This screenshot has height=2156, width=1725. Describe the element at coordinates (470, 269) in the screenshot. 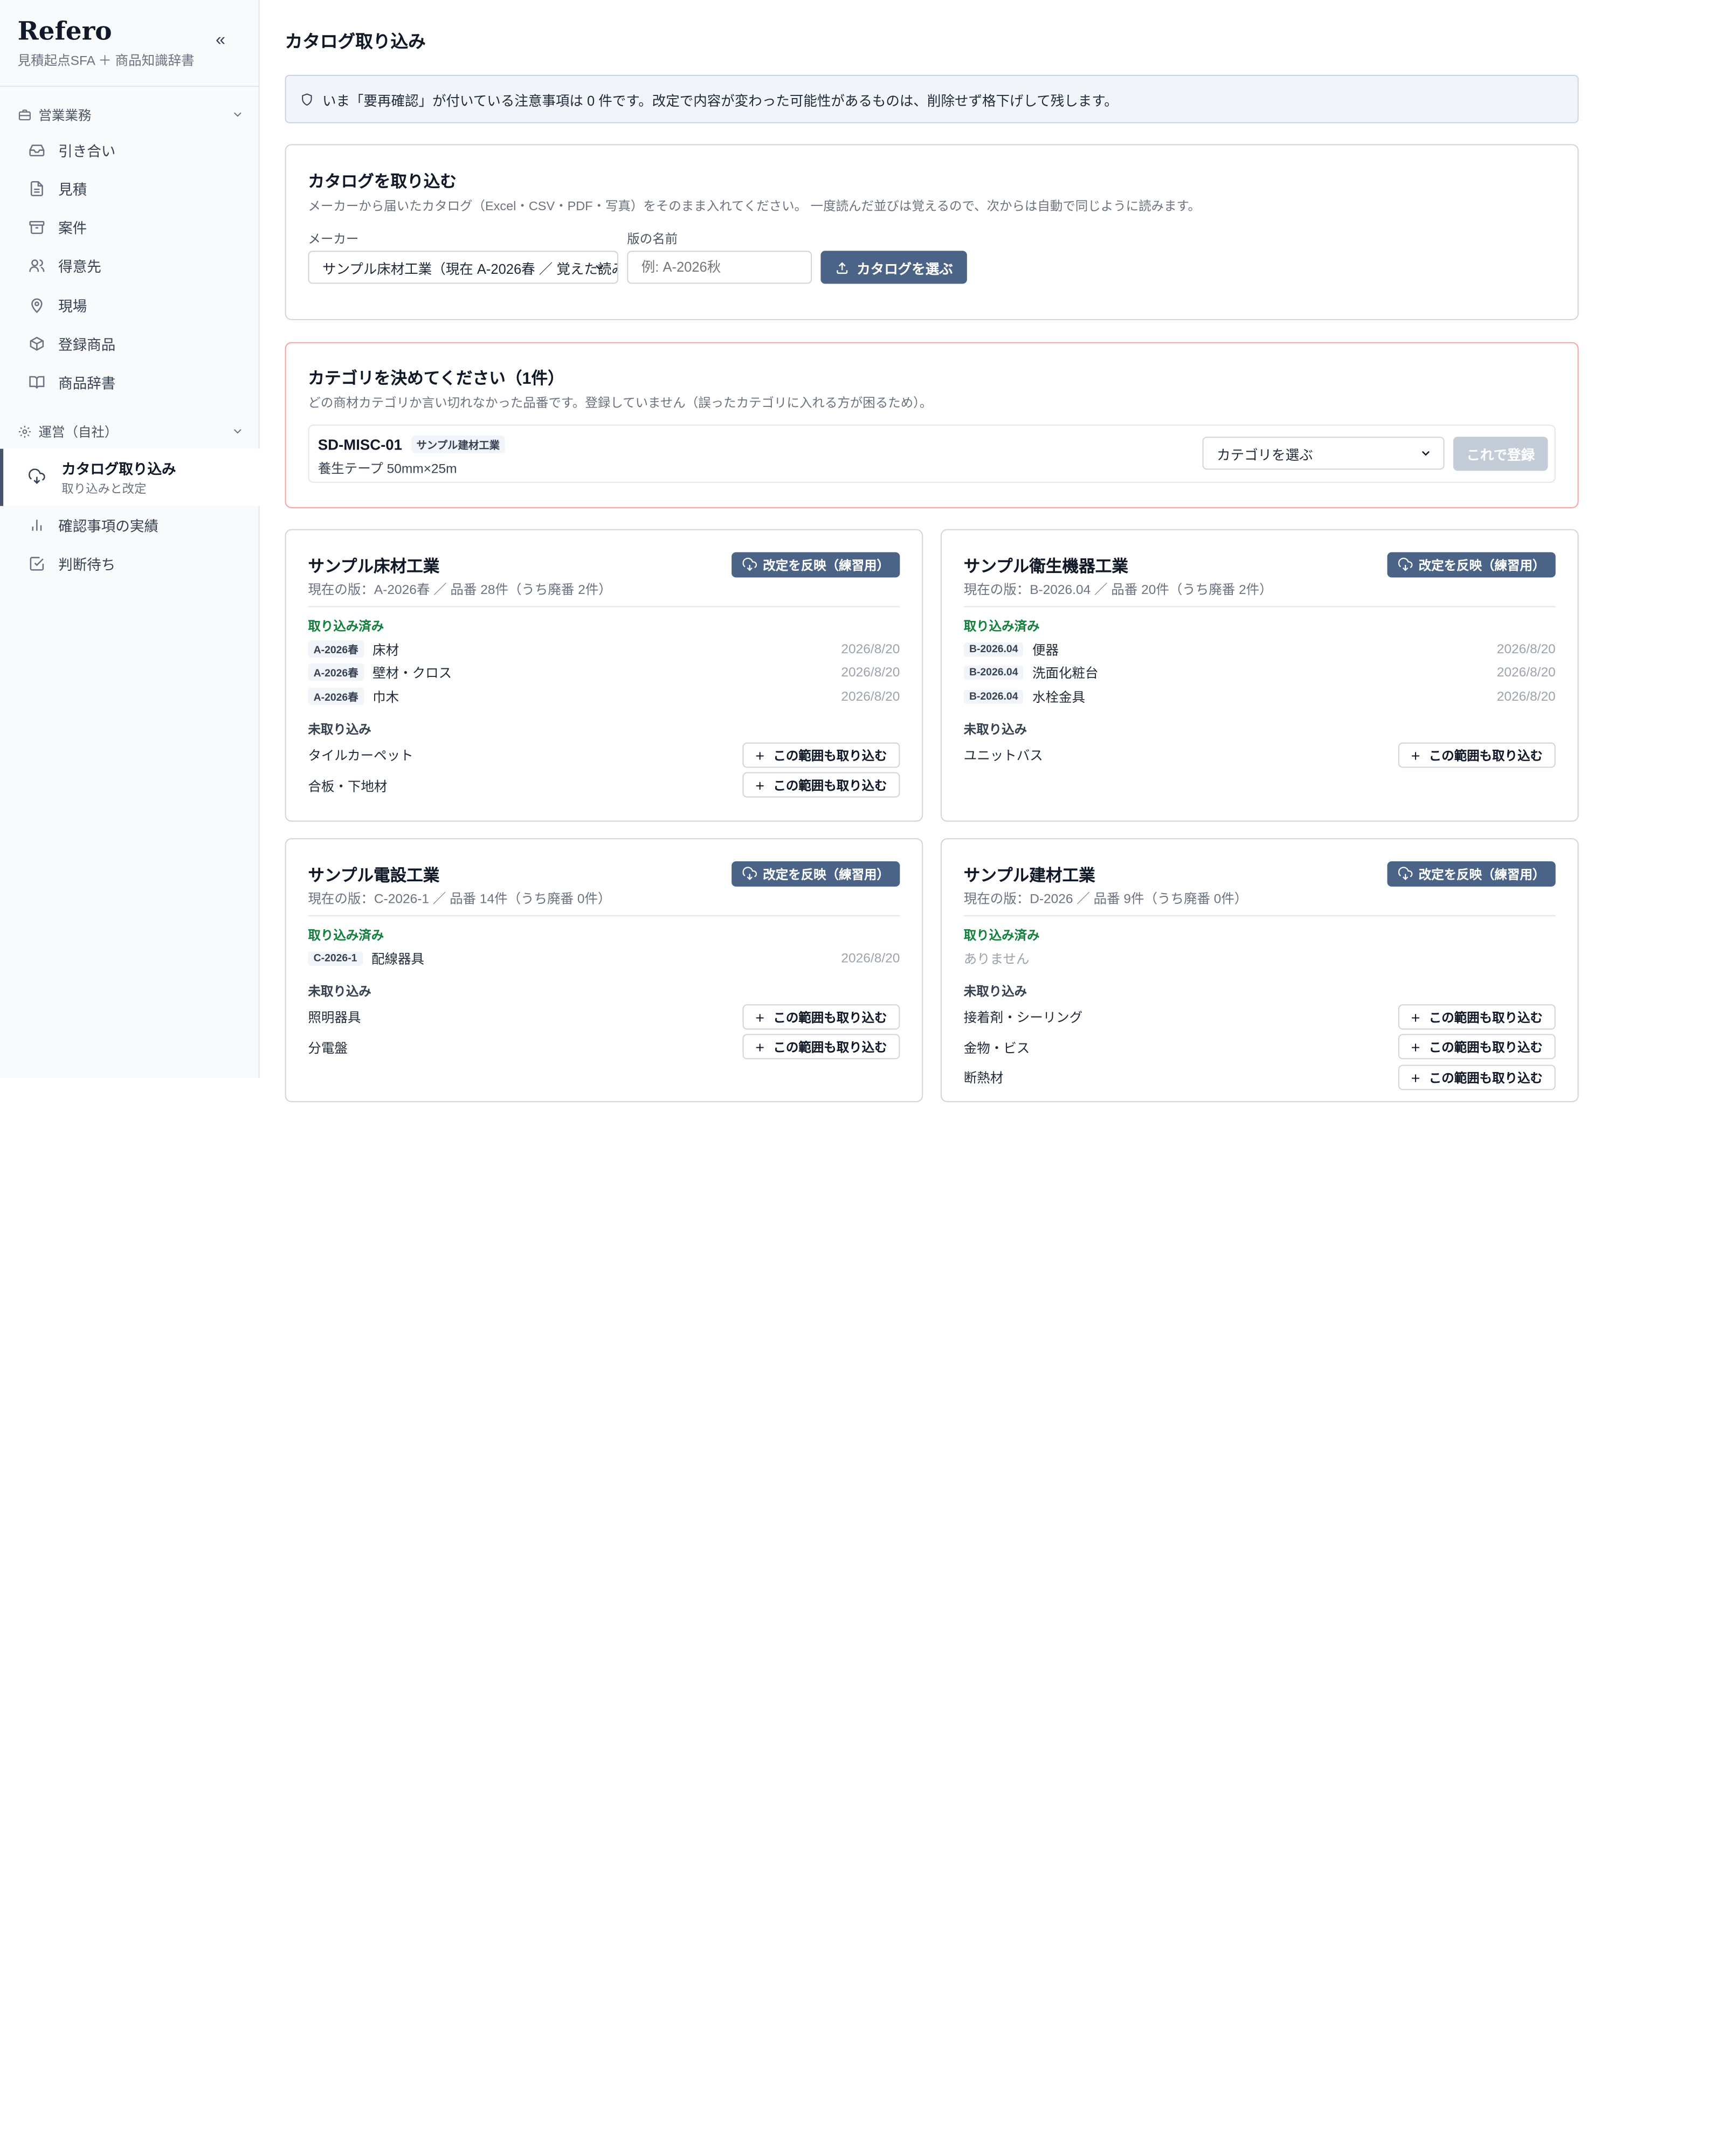

I see `maker-select-value: サンプル床材工業（現在 A-2026春 ／ 覚えた読み方あり）` at that location.